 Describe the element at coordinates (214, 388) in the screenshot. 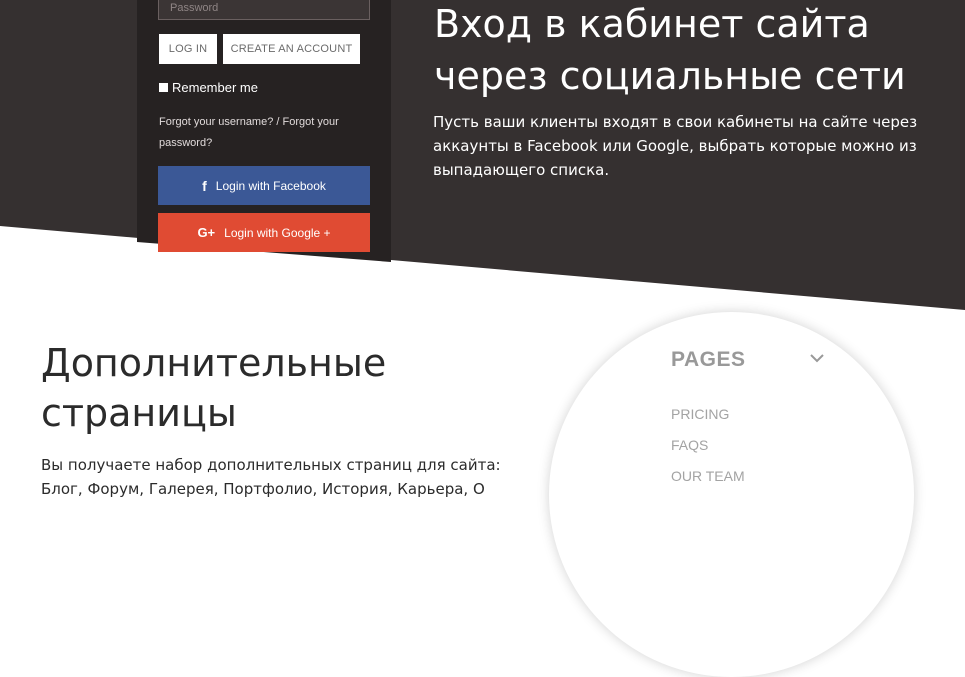

I see `pages-section-title: Дополнительные страницы` at that location.